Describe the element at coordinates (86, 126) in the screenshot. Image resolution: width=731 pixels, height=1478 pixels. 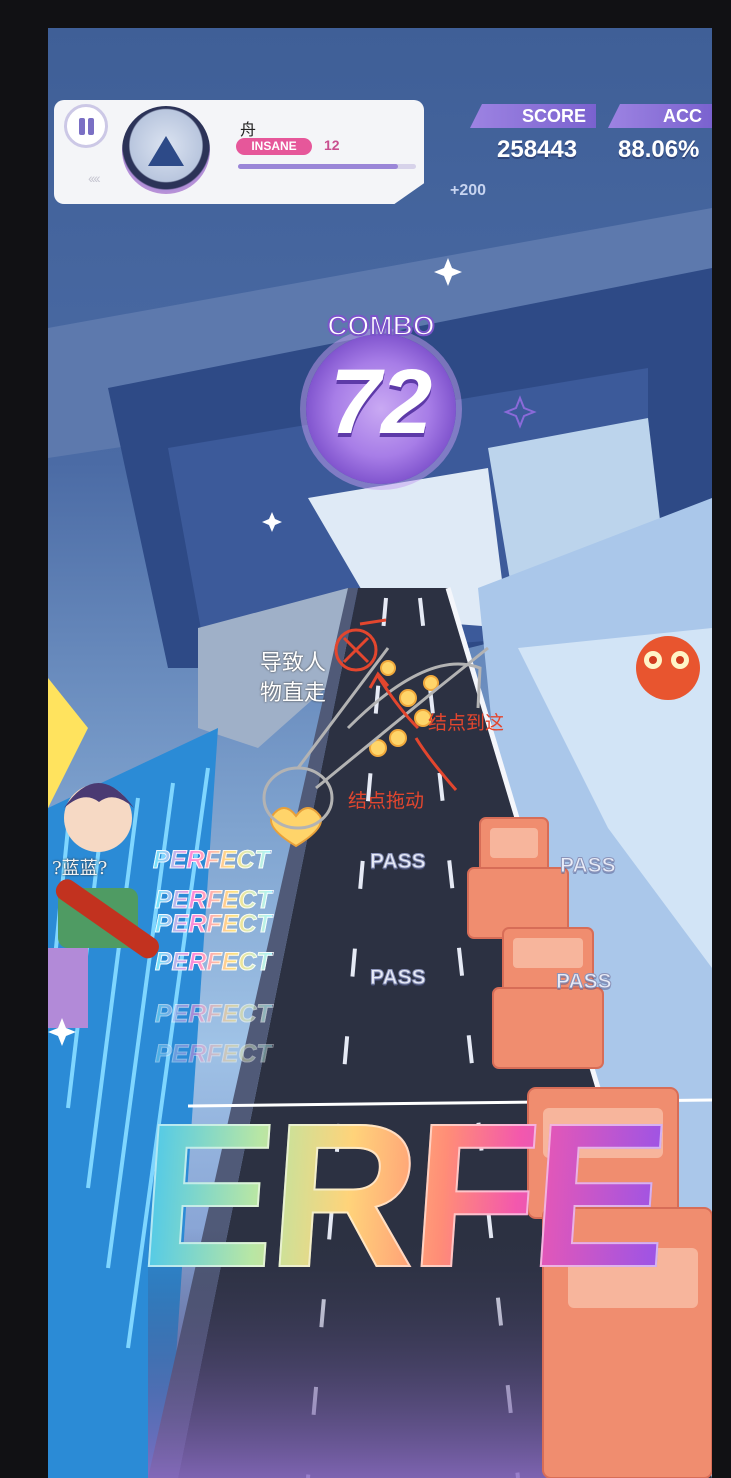
I see `pause-button` at that location.